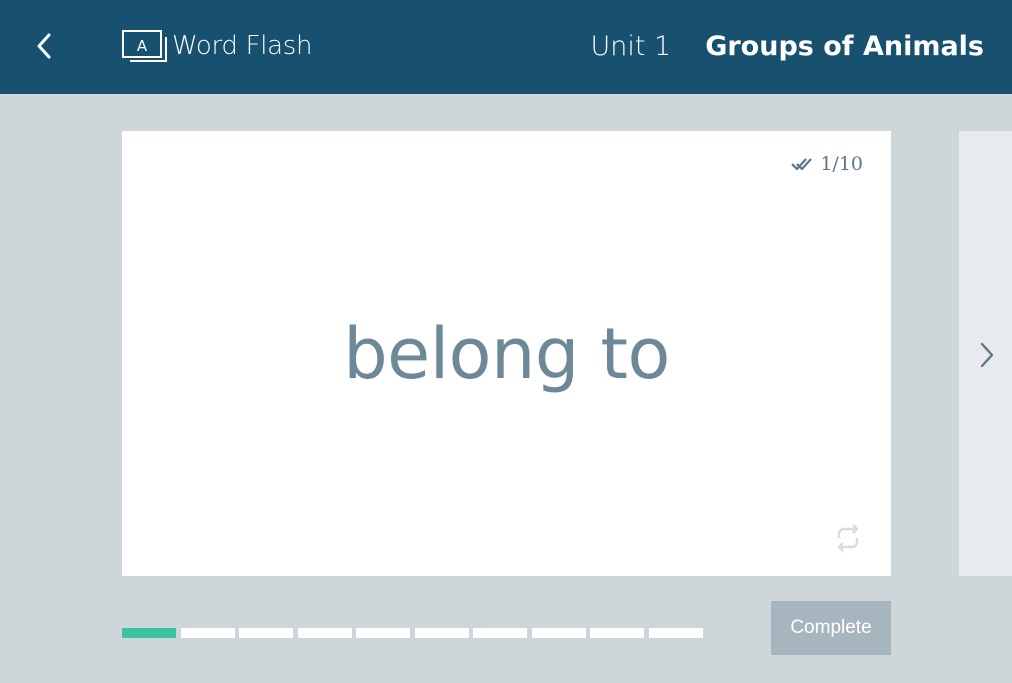 The width and height of the screenshot is (1012, 683). What do you see at coordinates (844, 46) in the screenshot?
I see `lesson-title: Groups of Animals` at bounding box center [844, 46].